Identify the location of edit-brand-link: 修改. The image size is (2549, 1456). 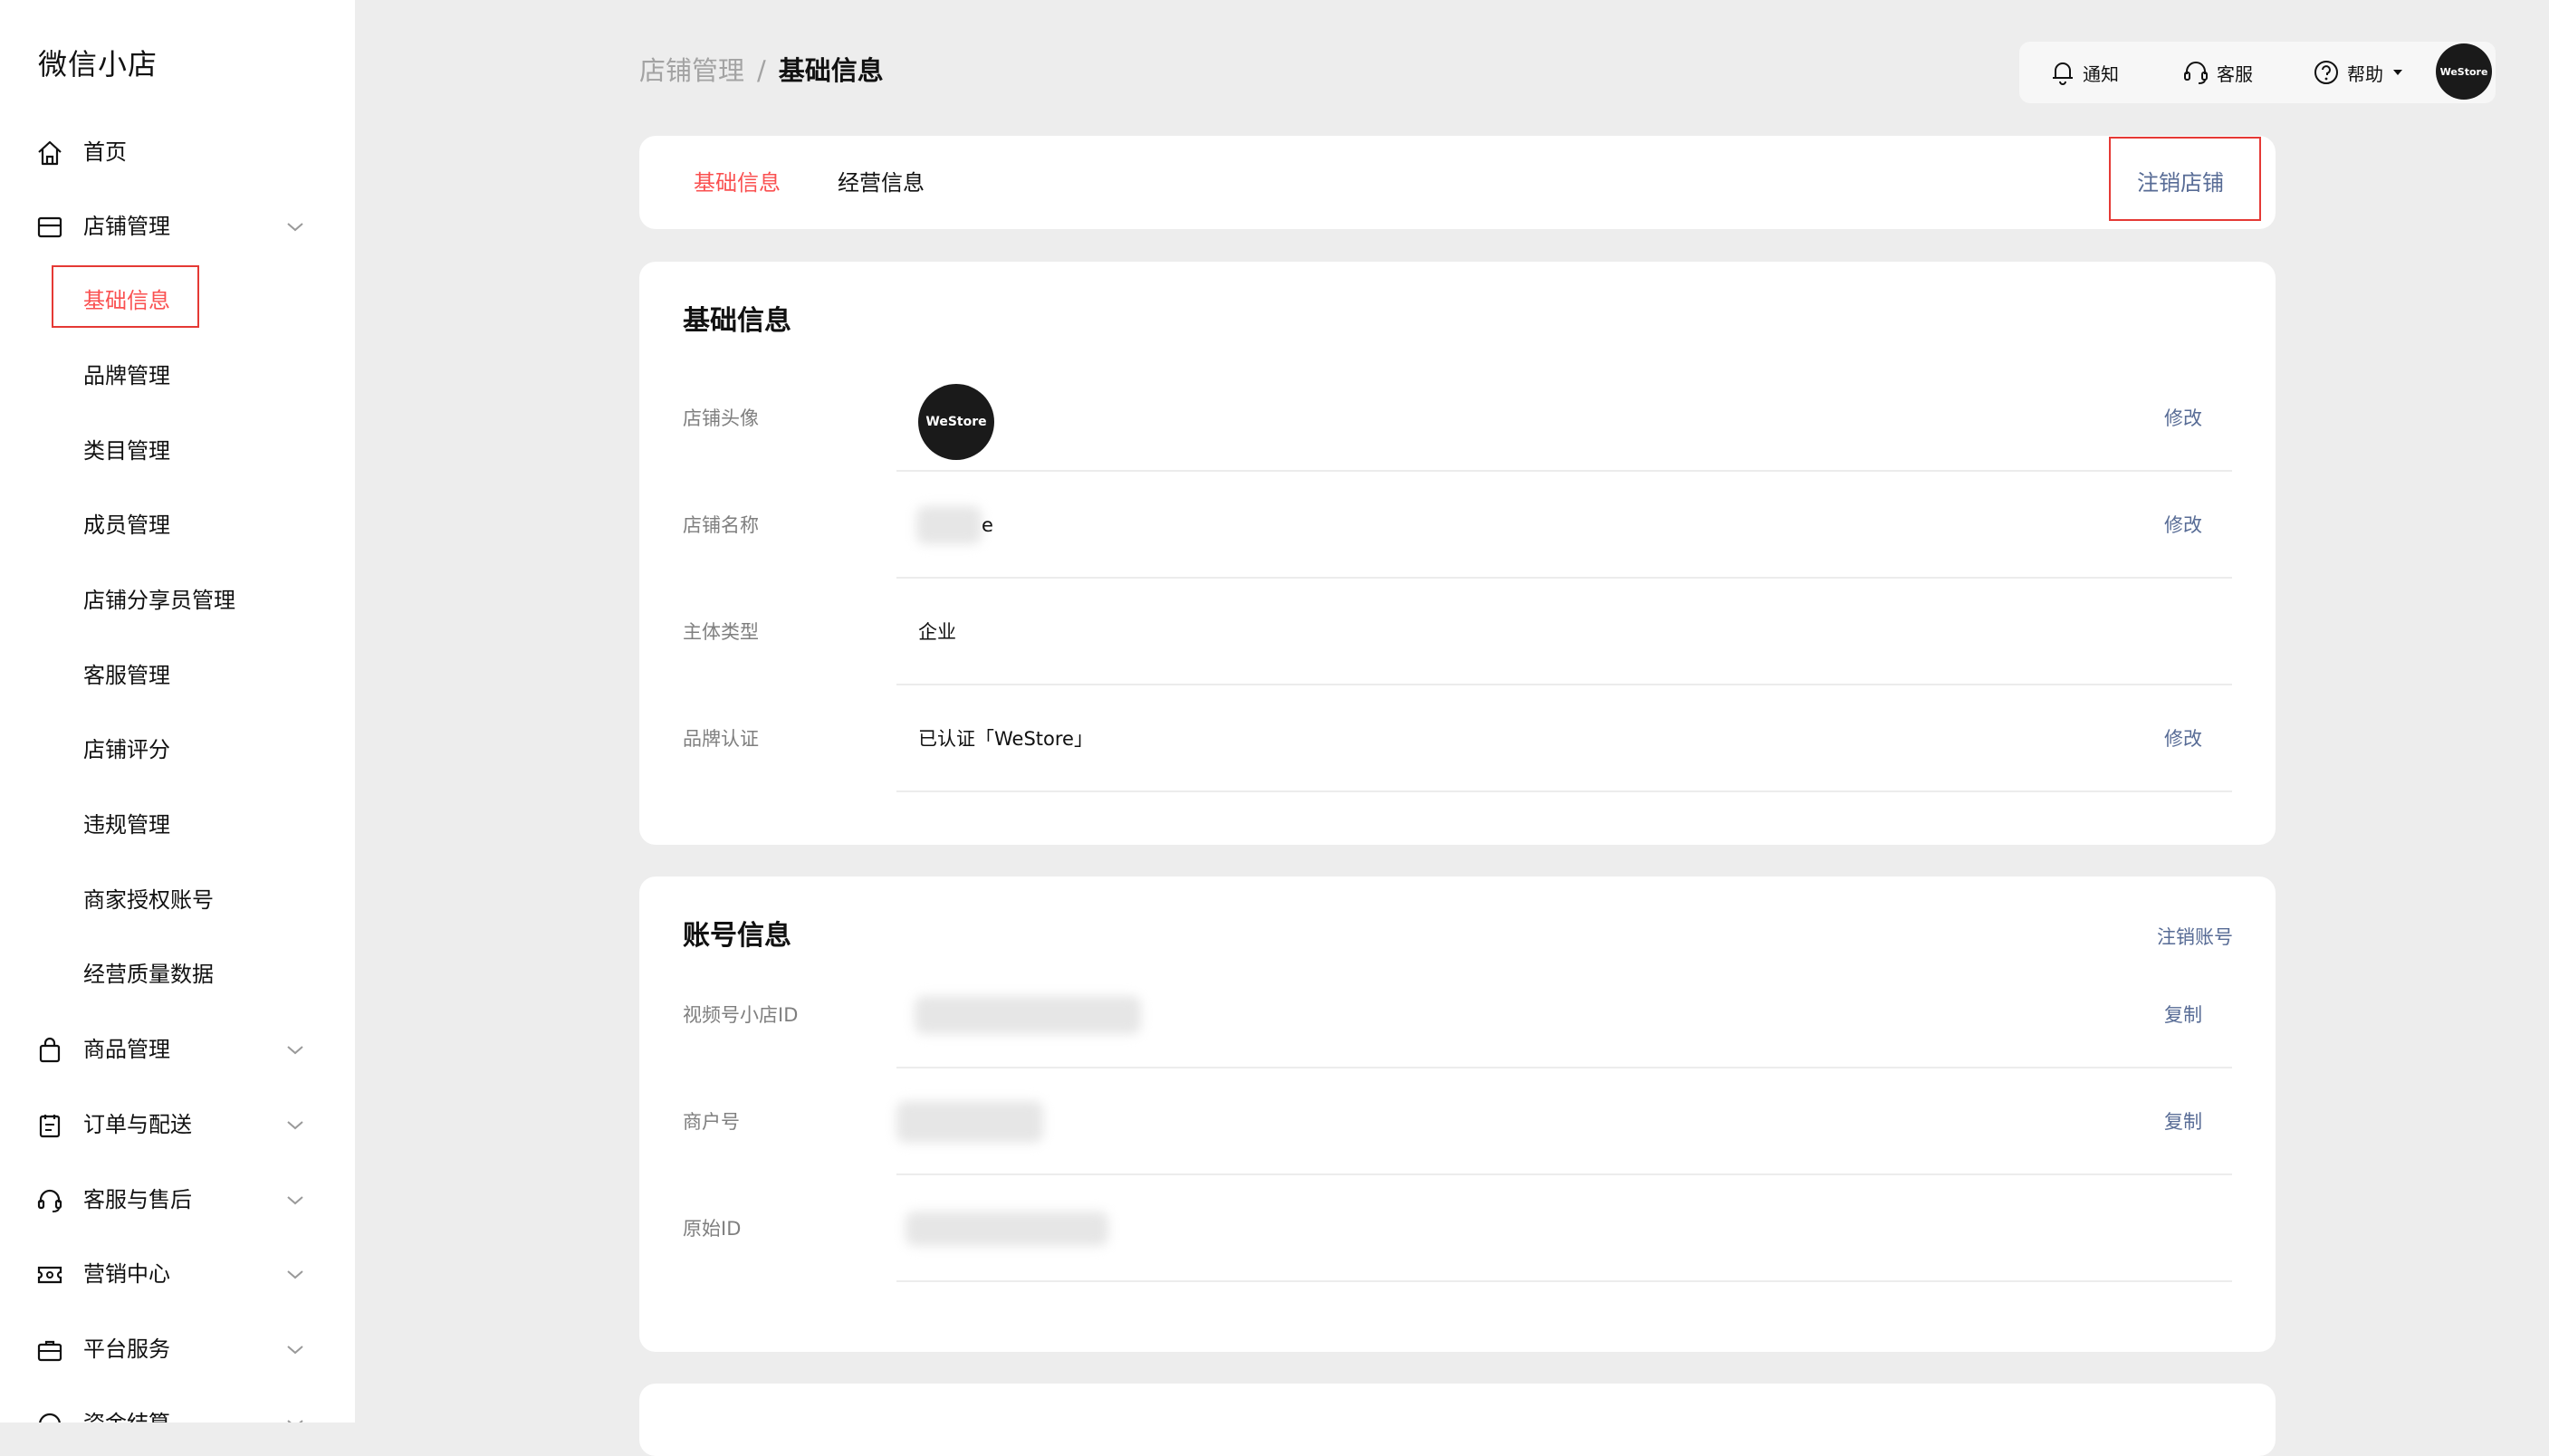
(2183, 739).